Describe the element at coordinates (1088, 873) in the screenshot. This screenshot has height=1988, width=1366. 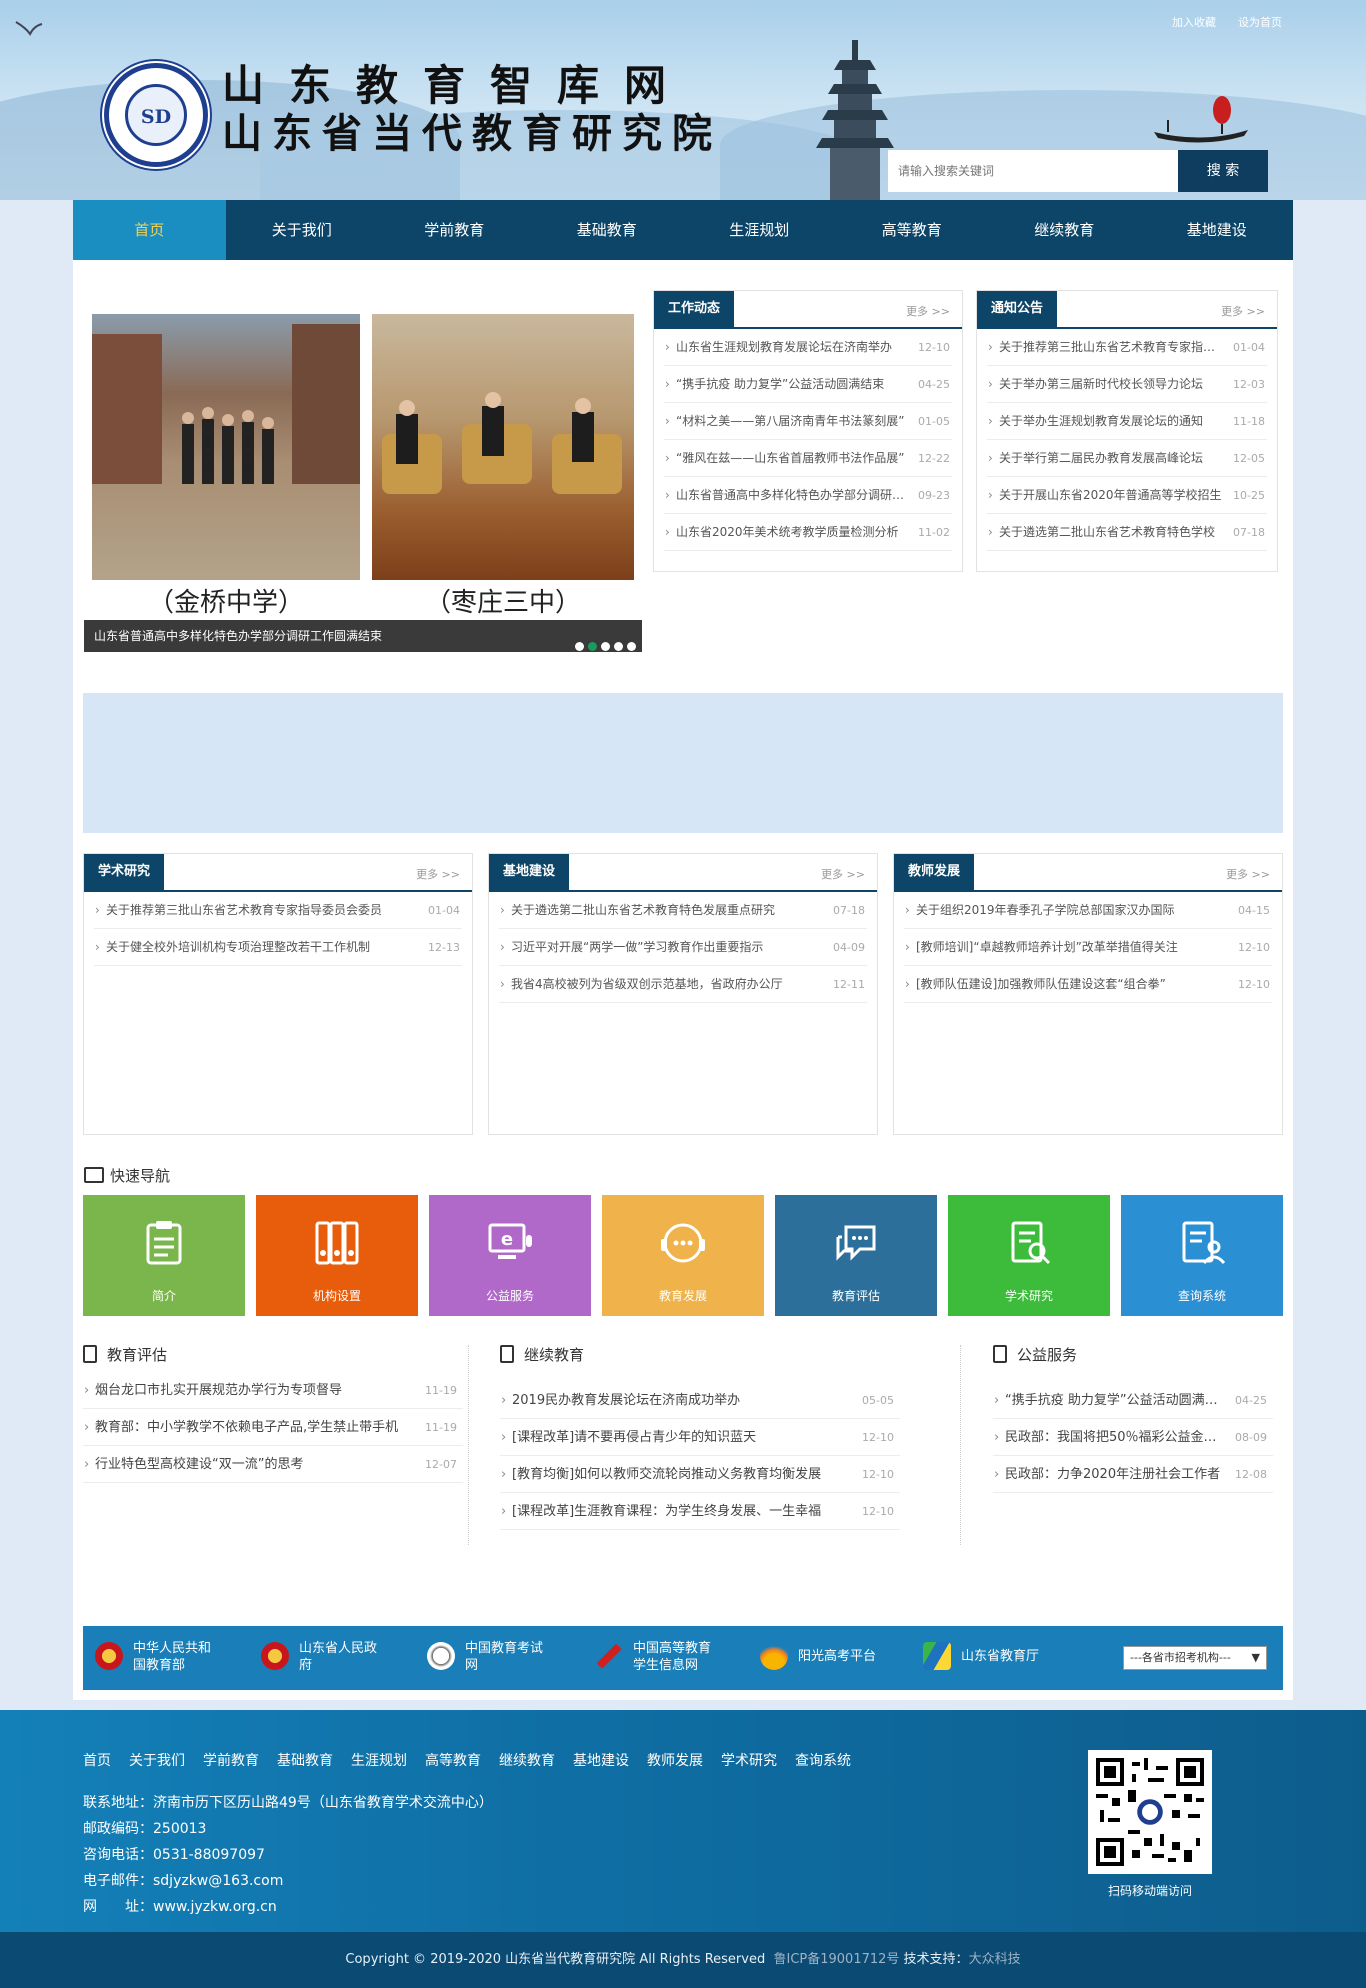
I see `panel-header: 教师发展 更多 >>` at that location.